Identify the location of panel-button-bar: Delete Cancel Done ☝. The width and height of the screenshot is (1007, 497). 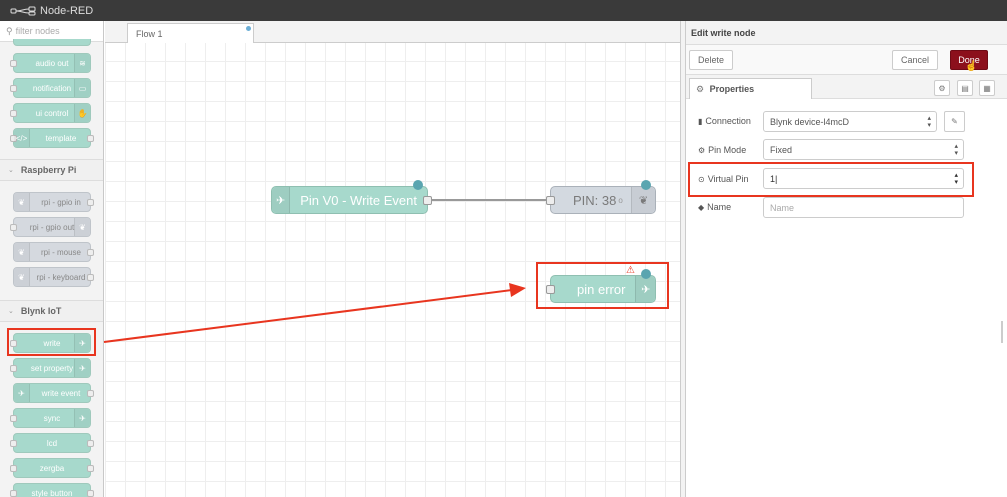
(846, 60).